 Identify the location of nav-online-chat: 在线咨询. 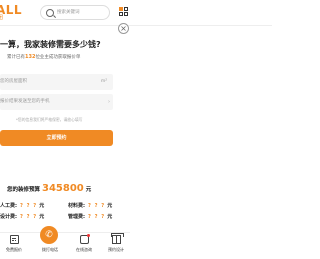
(84, 243).